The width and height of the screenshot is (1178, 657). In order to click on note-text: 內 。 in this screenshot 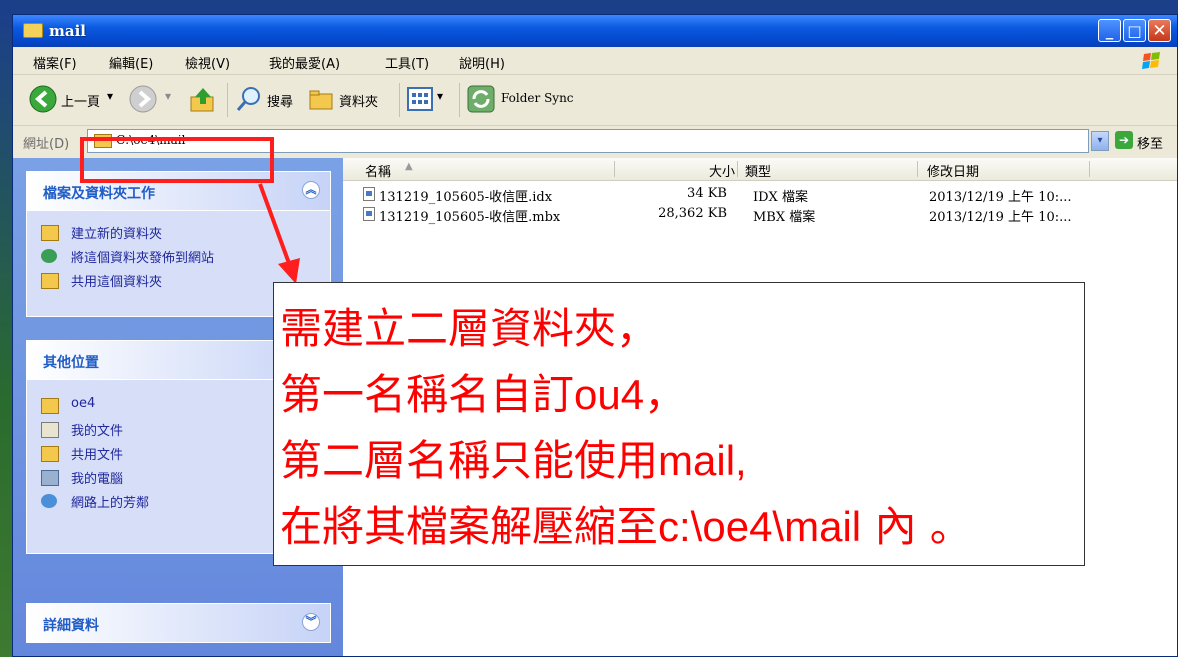, I will do `click(916, 526)`.